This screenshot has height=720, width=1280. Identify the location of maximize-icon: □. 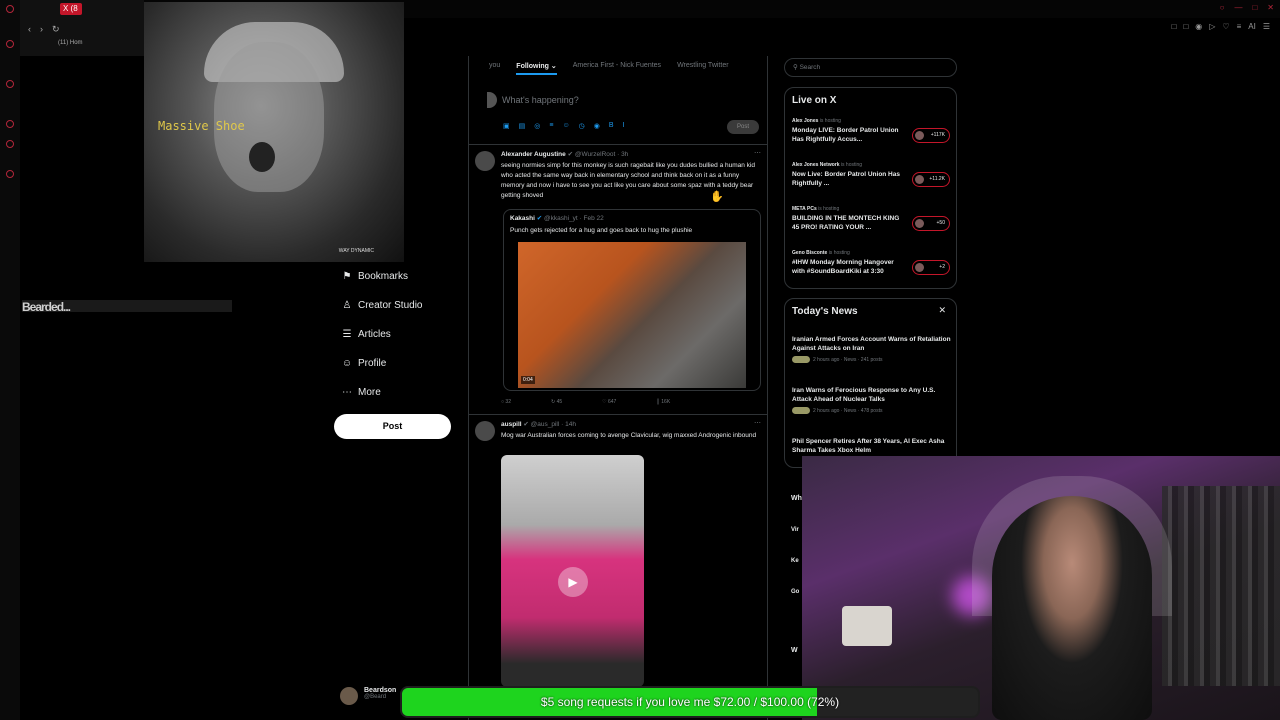
(1254, 7).